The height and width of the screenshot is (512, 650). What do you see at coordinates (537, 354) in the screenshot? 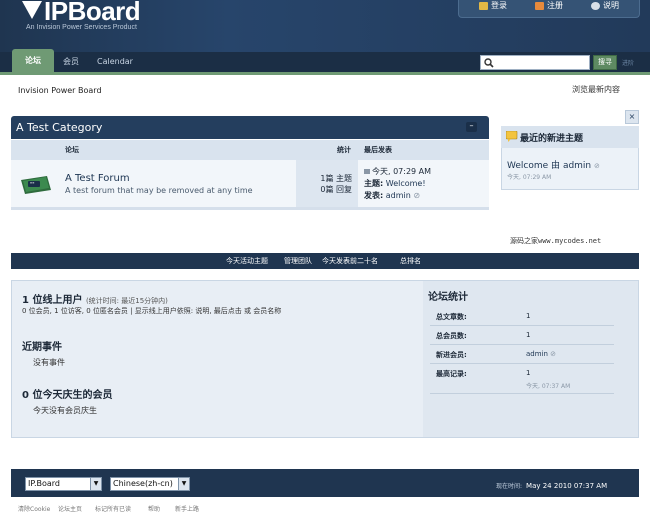
I see `newest-member-link: admin` at bounding box center [537, 354].